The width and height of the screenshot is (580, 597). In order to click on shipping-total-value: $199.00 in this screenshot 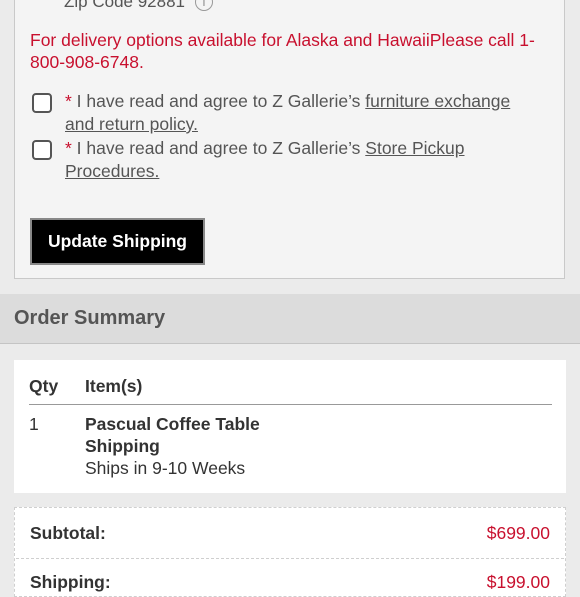, I will do `click(518, 582)`.